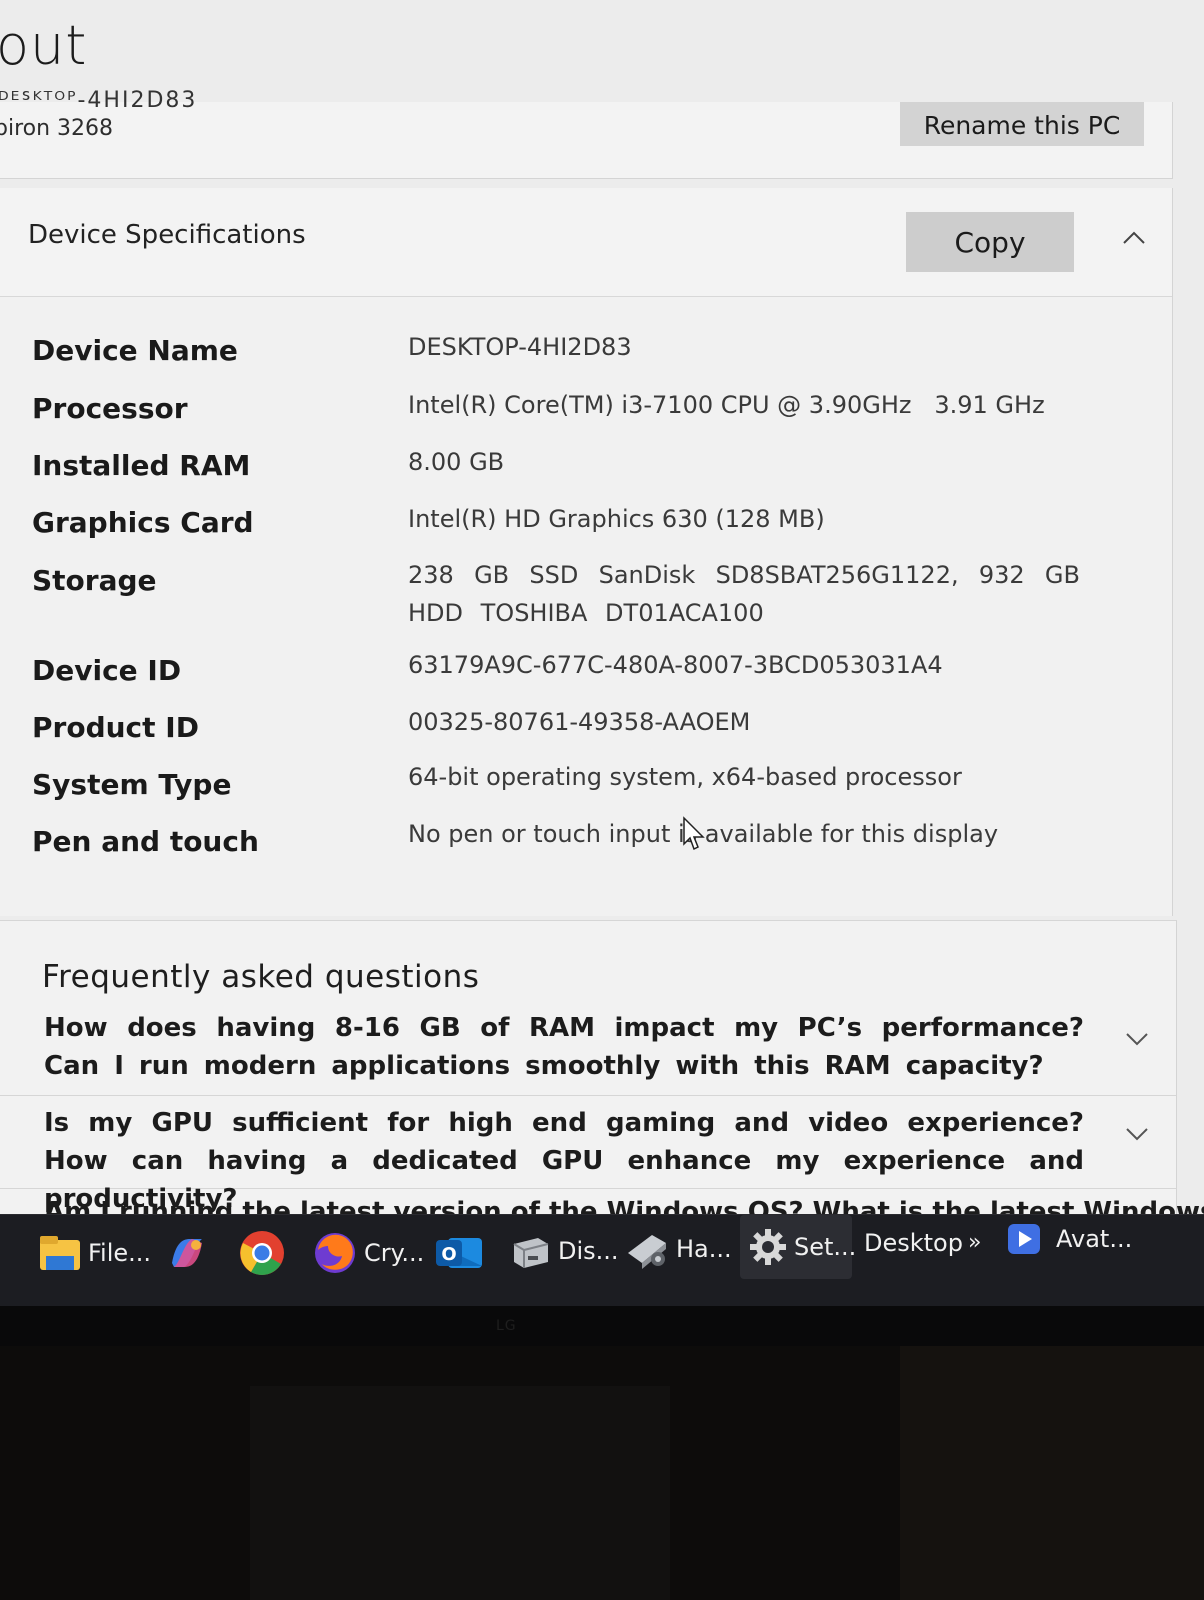 This screenshot has height=1600, width=1204. Describe the element at coordinates (448, 1254) in the screenshot. I see `svg-text: O` at that location.